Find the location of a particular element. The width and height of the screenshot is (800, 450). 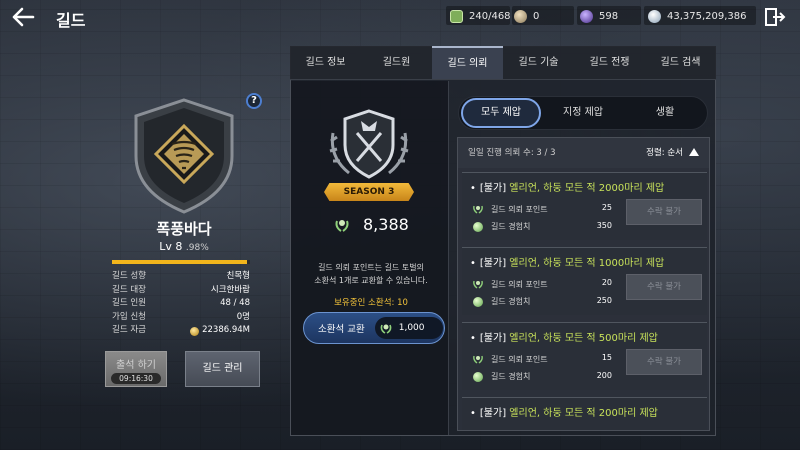

season-crest-icon is located at coordinates (369, 144).